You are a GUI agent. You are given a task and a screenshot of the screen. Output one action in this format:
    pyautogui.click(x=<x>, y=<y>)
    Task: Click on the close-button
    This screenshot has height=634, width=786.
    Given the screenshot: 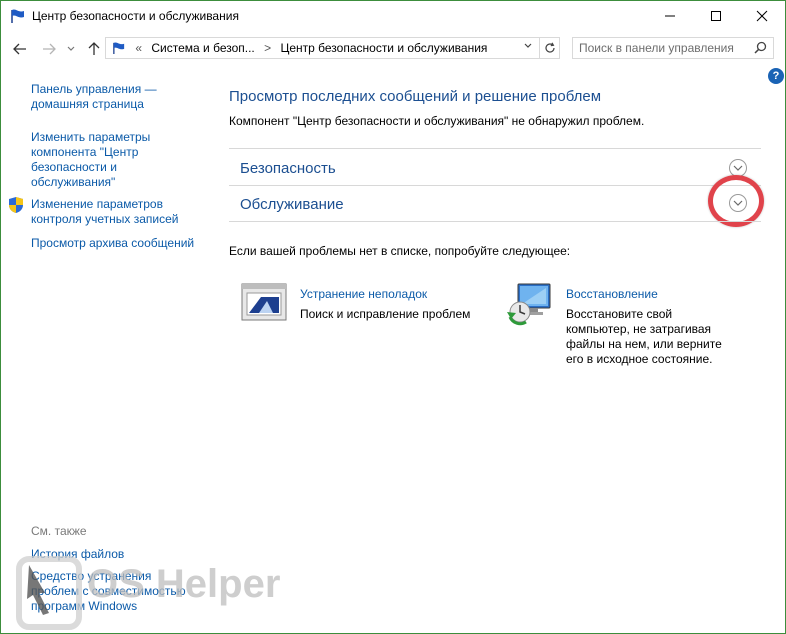 What is the action you would take?
    pyautogui.click(x=762, y=16)
    